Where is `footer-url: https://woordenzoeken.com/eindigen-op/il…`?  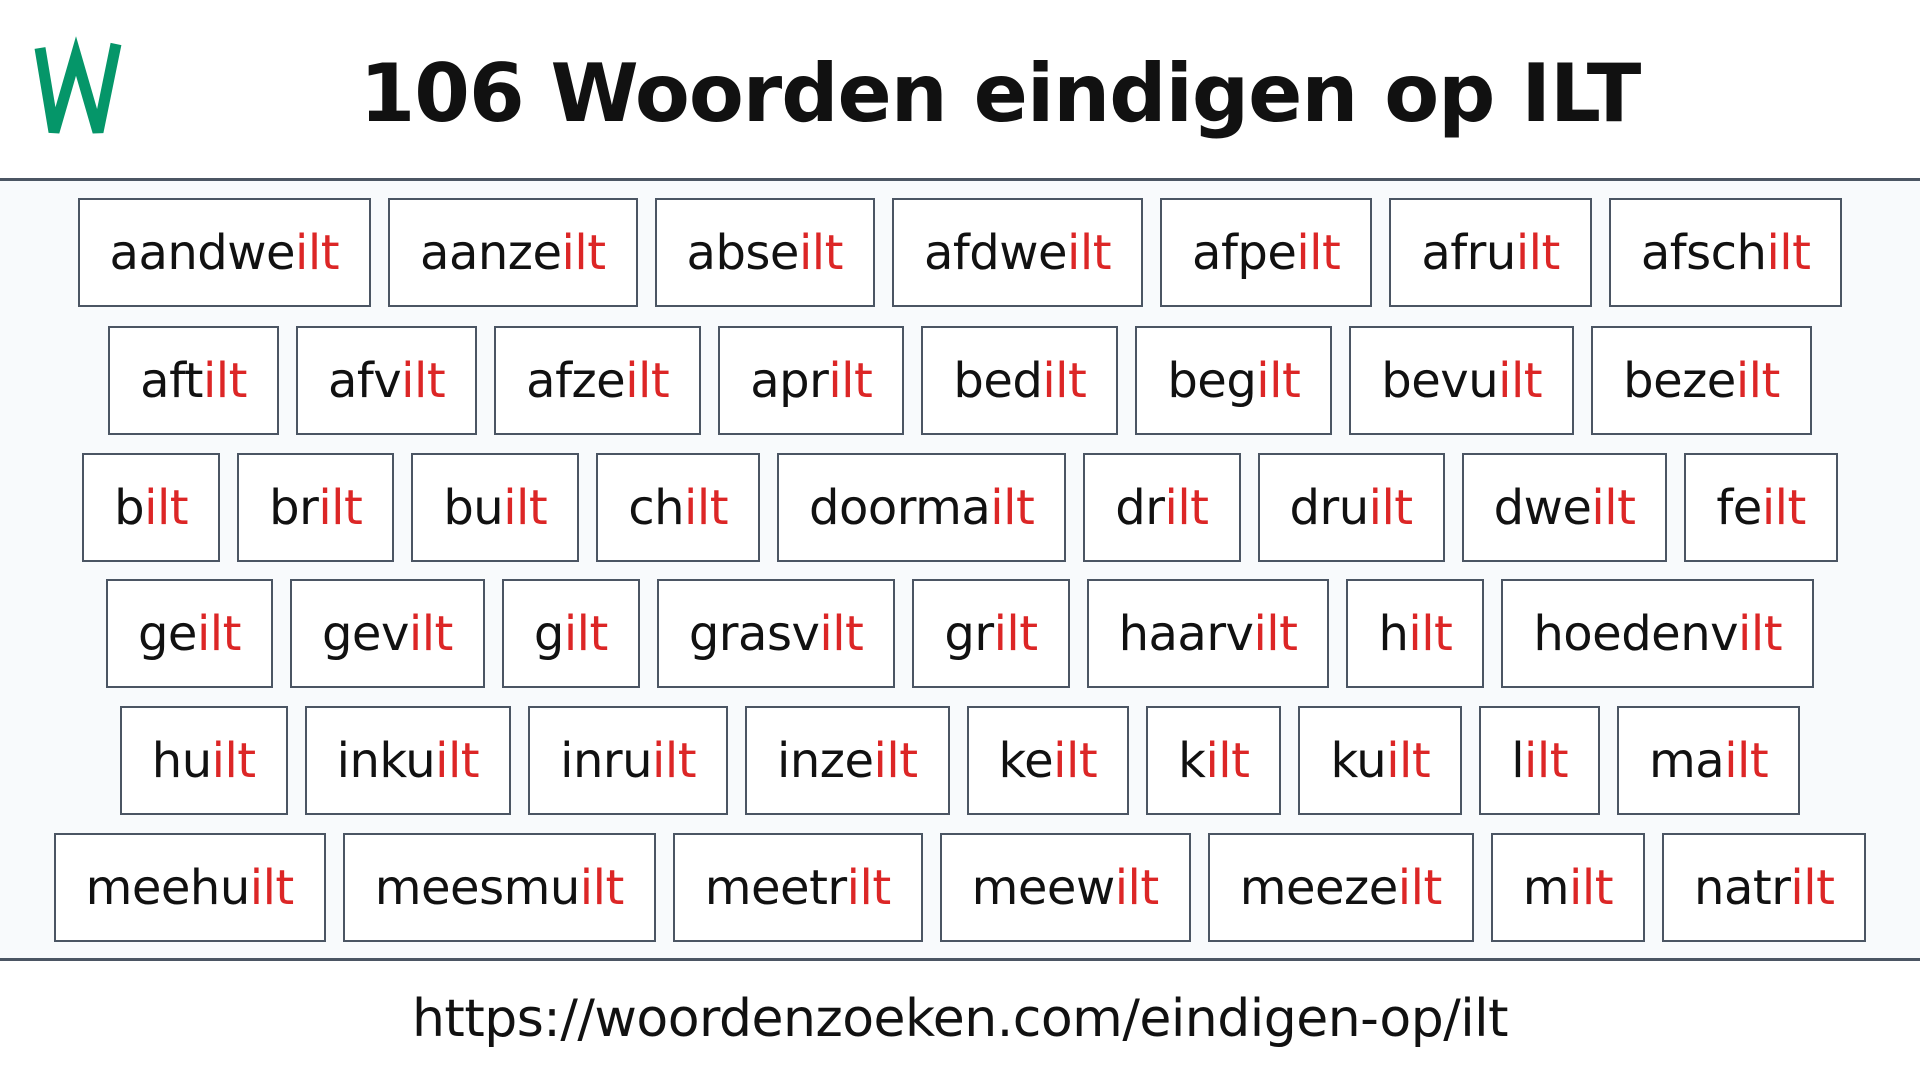
footer-url: https://woordenzoeken.com/eindigen-op/il… is located at coordinates (960, 1019).